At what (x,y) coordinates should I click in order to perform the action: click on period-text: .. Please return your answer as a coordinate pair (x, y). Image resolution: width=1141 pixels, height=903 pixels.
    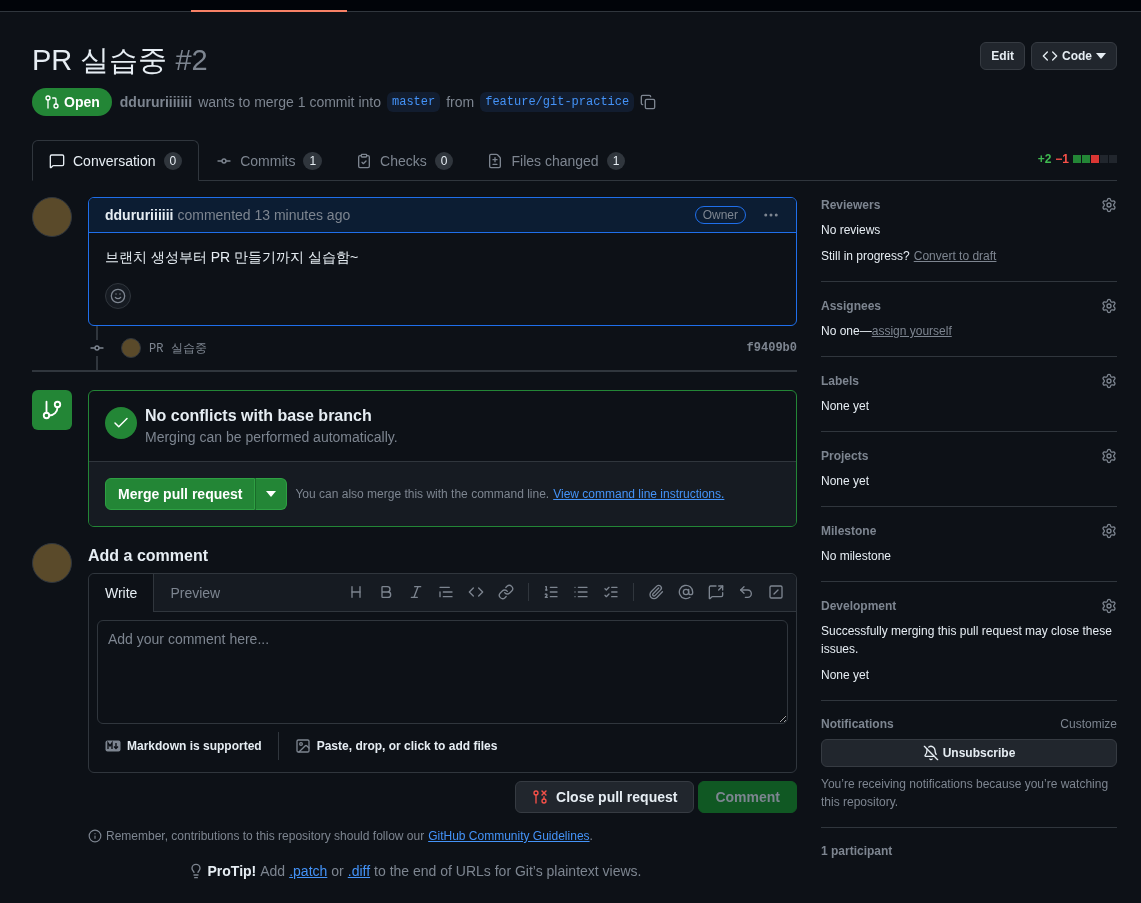
    Looking at the image, I should click on (591, 836).